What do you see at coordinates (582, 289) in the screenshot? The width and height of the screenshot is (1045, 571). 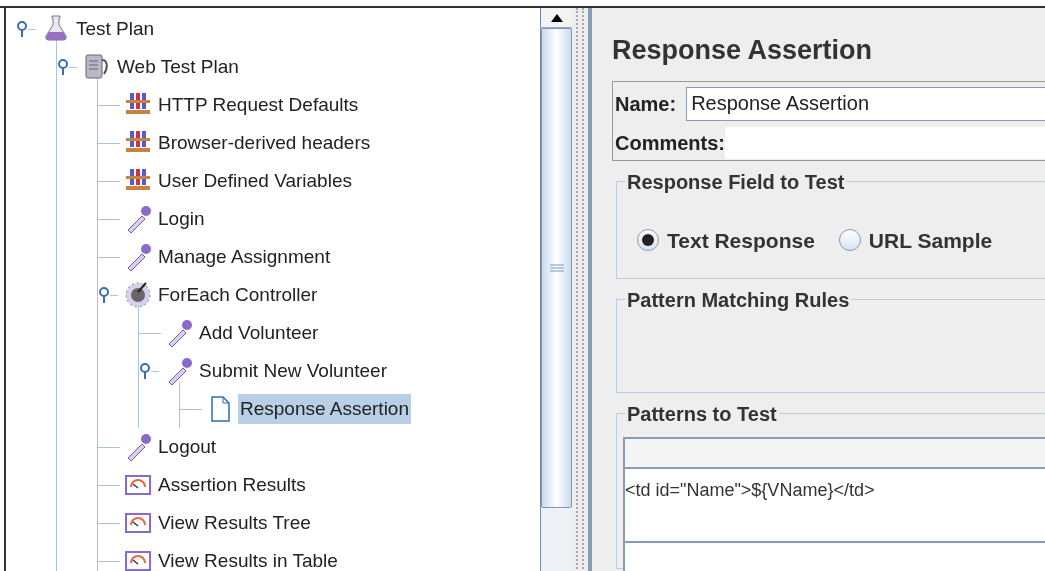 I see `splitter-handle` at bounding box center [582, 289].